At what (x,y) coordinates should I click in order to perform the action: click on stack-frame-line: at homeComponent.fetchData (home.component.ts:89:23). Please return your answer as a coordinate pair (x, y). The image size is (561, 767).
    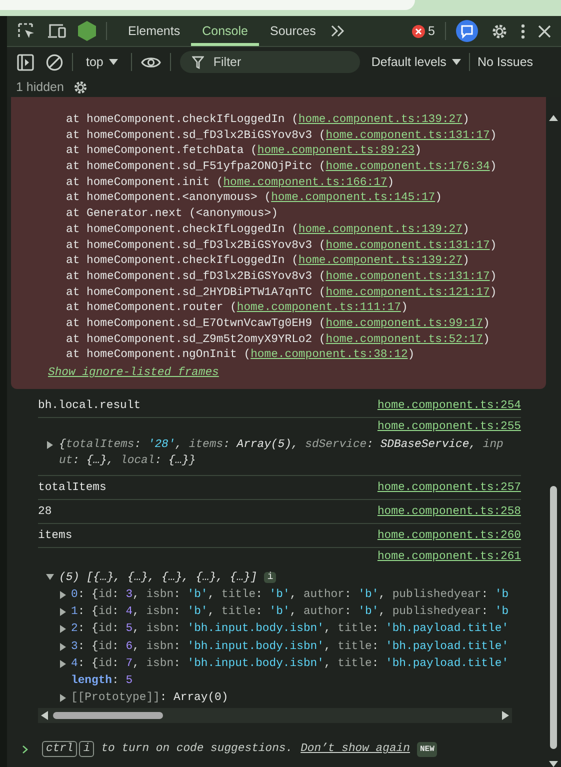
    Looking at the image, I should click on (243, 152).